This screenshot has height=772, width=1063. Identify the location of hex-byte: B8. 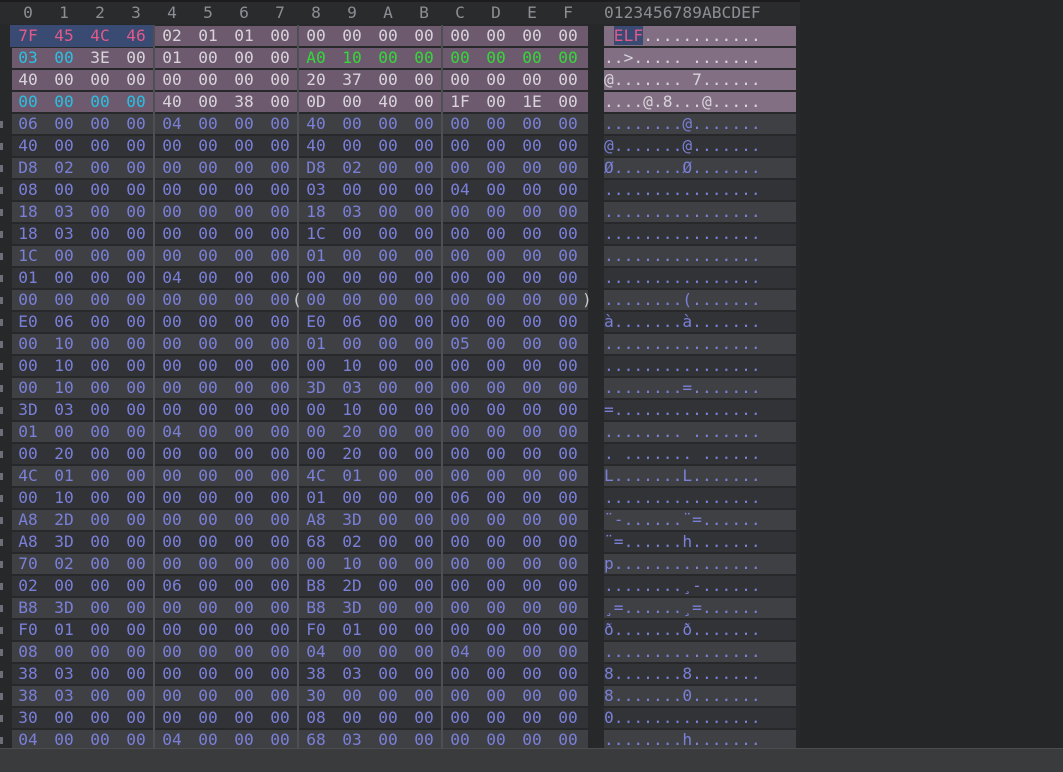
(316, 586).